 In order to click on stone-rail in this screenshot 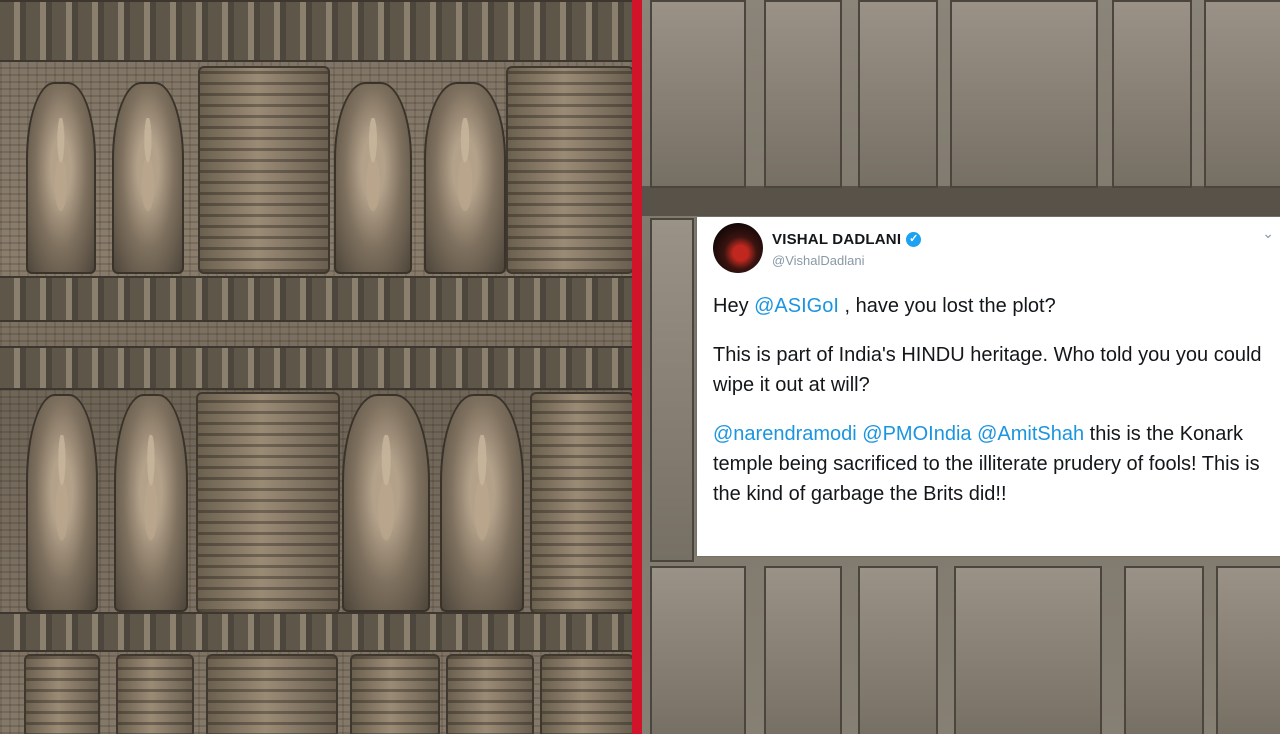, I will do `click(961, 201)`.